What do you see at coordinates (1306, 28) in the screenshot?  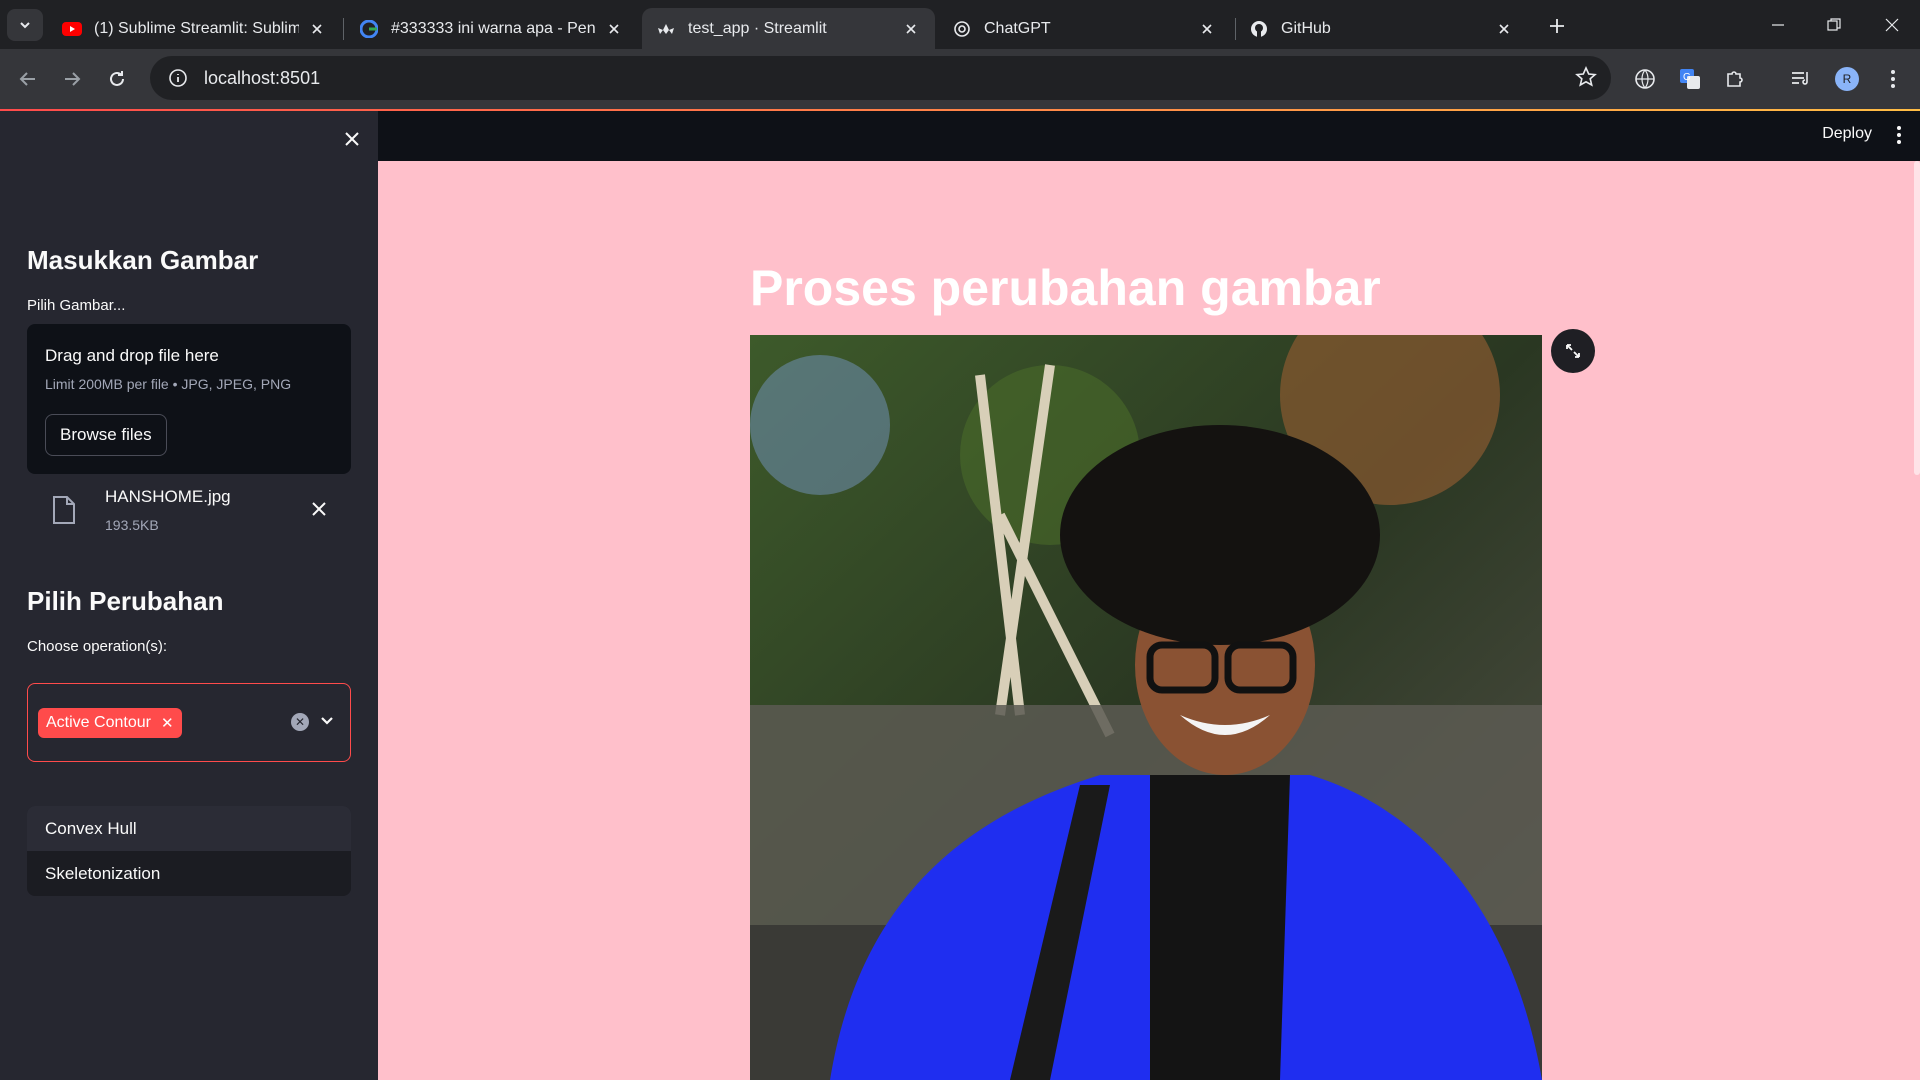 I see `tab-title: GitHub` at bounding box center [1306, 28].